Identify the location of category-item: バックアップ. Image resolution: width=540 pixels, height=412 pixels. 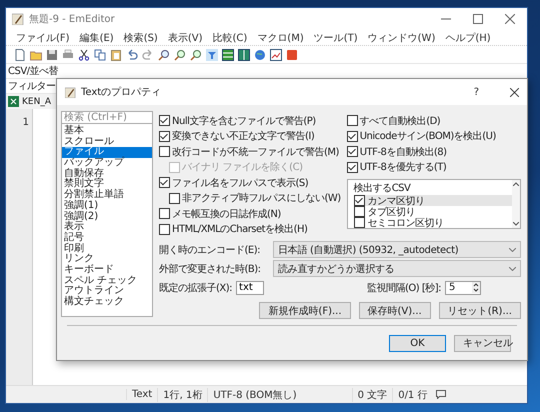
(107, 163).